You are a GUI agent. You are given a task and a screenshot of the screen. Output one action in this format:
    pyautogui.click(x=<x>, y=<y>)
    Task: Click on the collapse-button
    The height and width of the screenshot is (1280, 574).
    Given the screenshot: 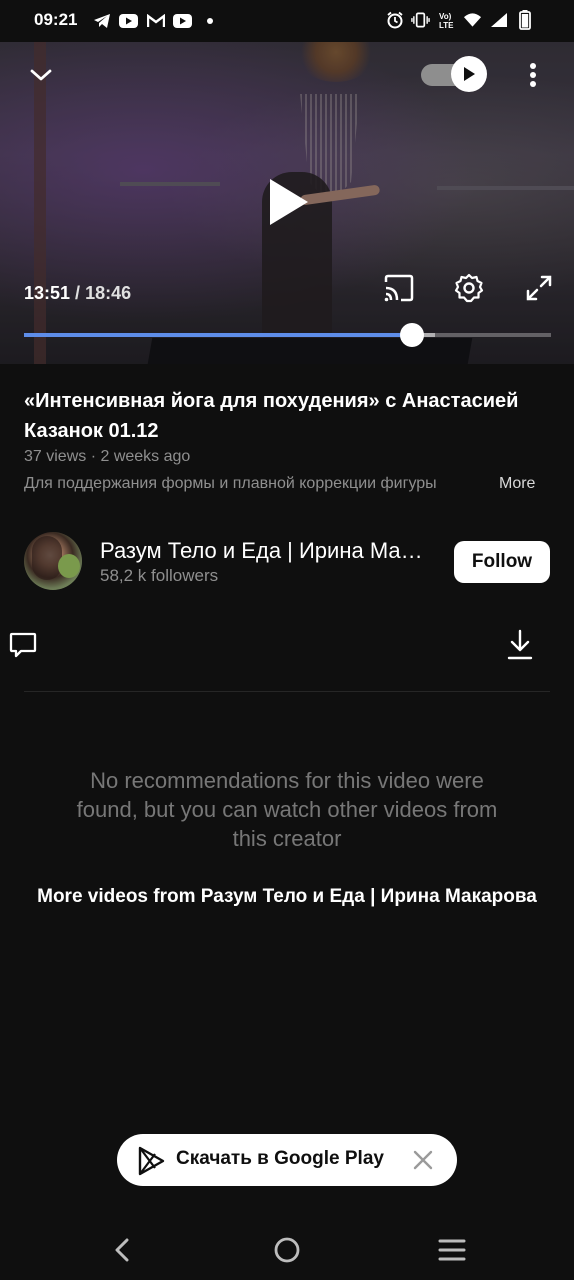 What is the action you would take?
    pyautogui.click(x=41, y=75)
    